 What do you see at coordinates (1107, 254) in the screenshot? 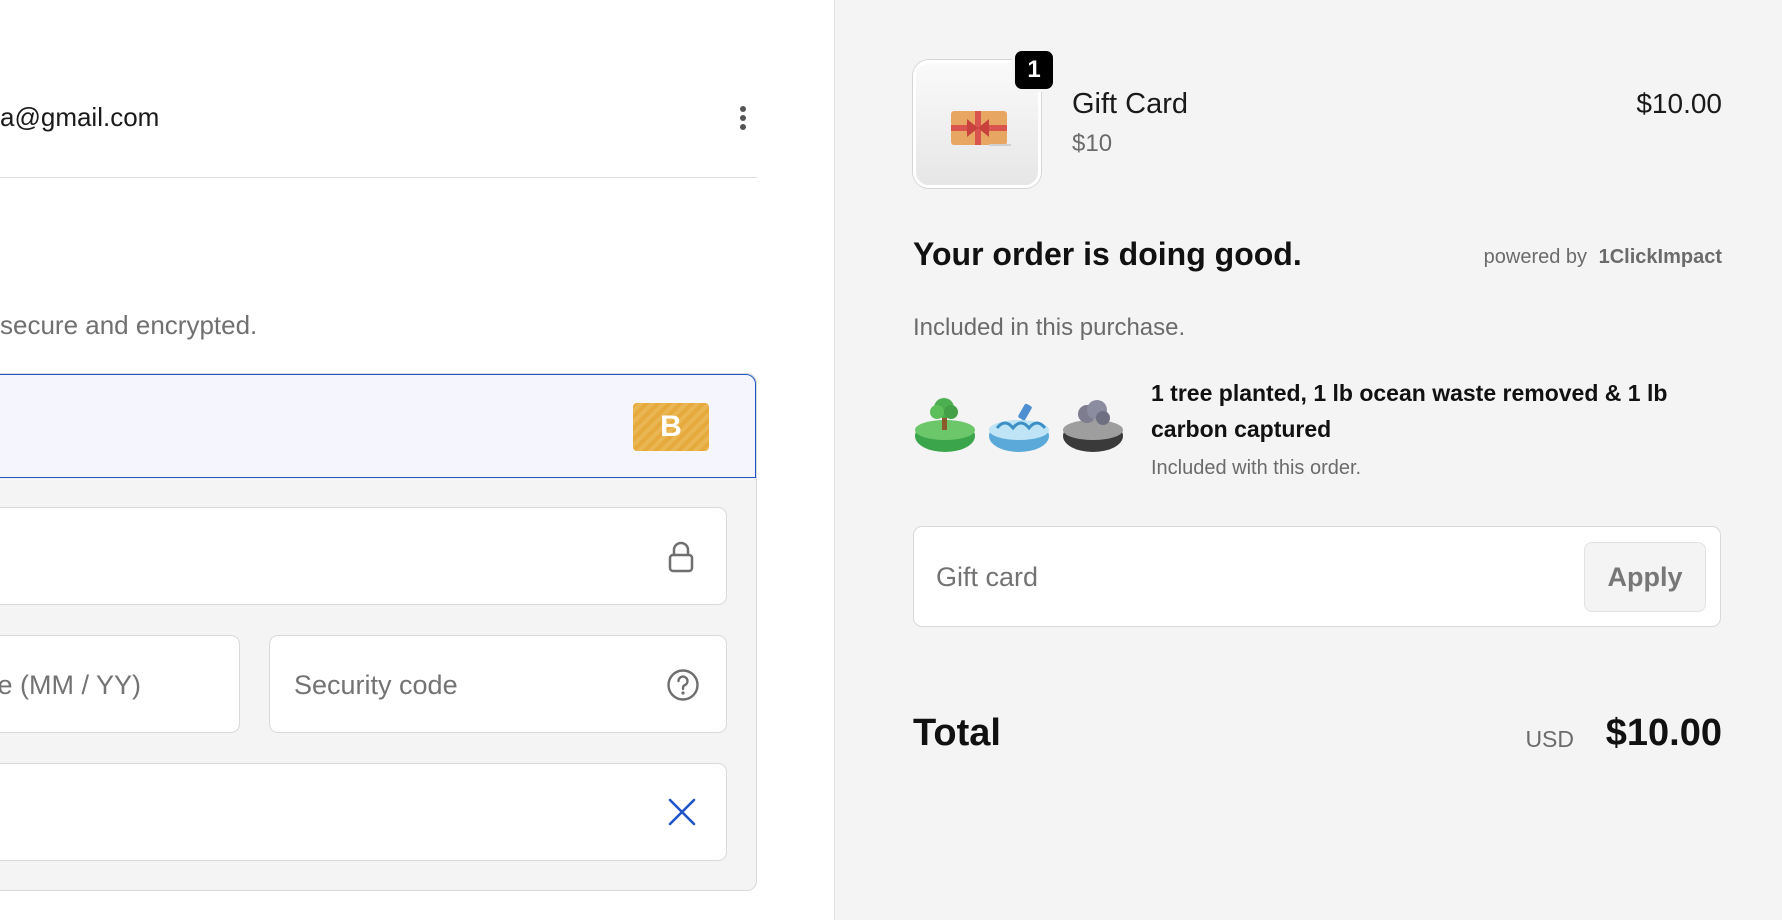
I see `impact-title: Your order is doing good.` at bounding box center [1107, 254].